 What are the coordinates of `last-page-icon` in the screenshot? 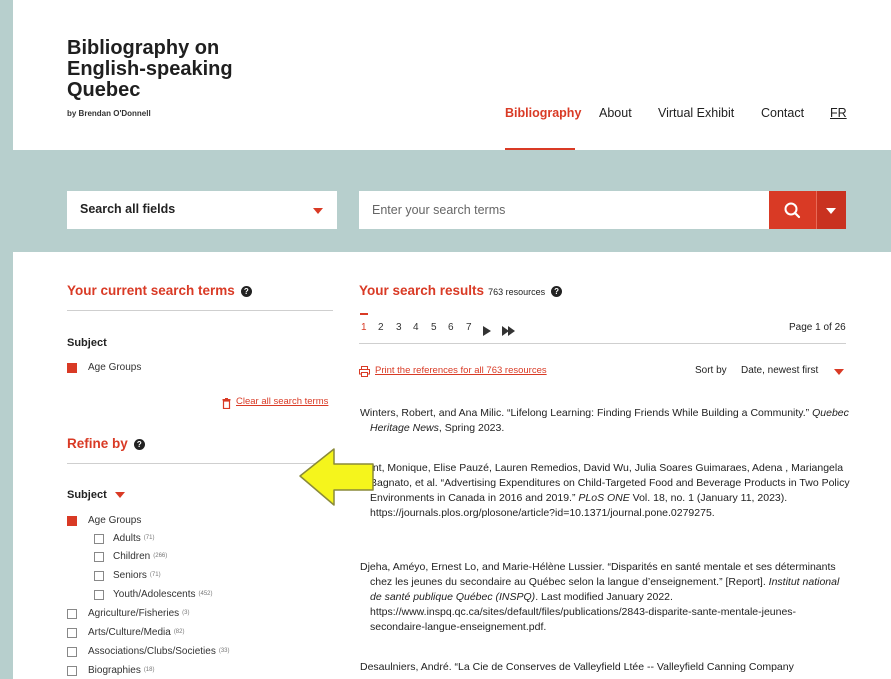 It's located at (509, 332).